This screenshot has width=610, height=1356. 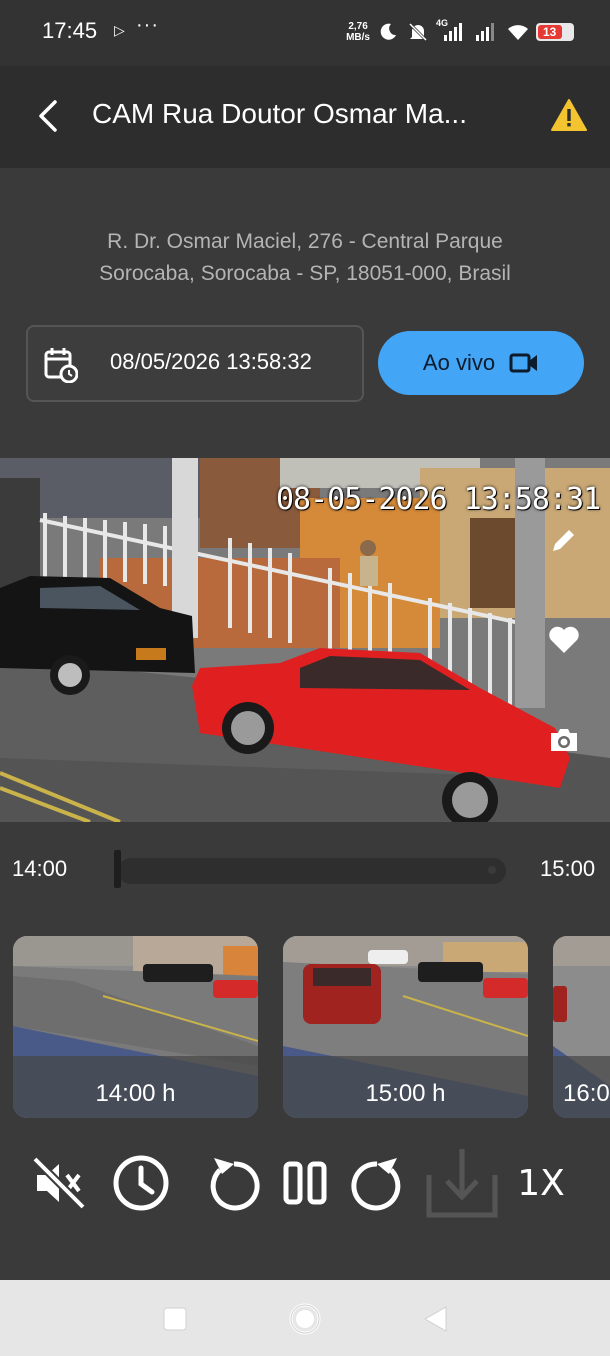 I want to click on timeline-end-marker, so click(x=492, y=870).